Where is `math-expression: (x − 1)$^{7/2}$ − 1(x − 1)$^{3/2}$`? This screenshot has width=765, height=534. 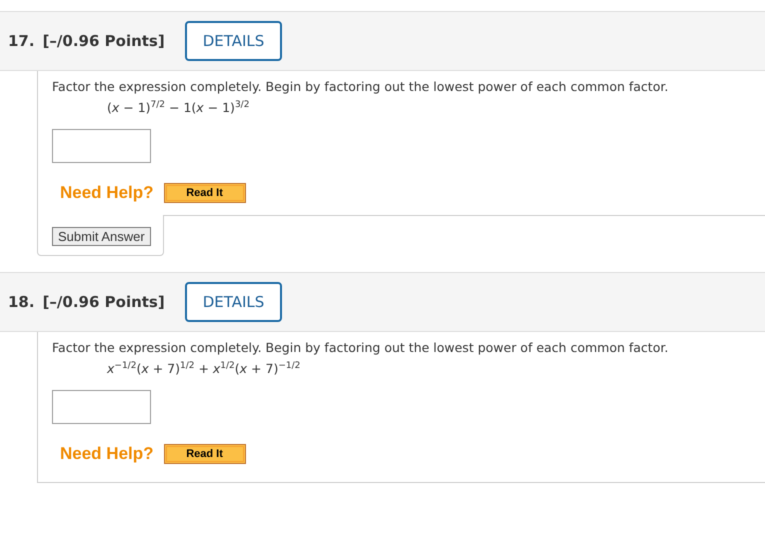 math-expression: (x − 1)$^{7/2}$ − 1(x − 1)$^{3/2}$ is located at coordinates (178, 108).